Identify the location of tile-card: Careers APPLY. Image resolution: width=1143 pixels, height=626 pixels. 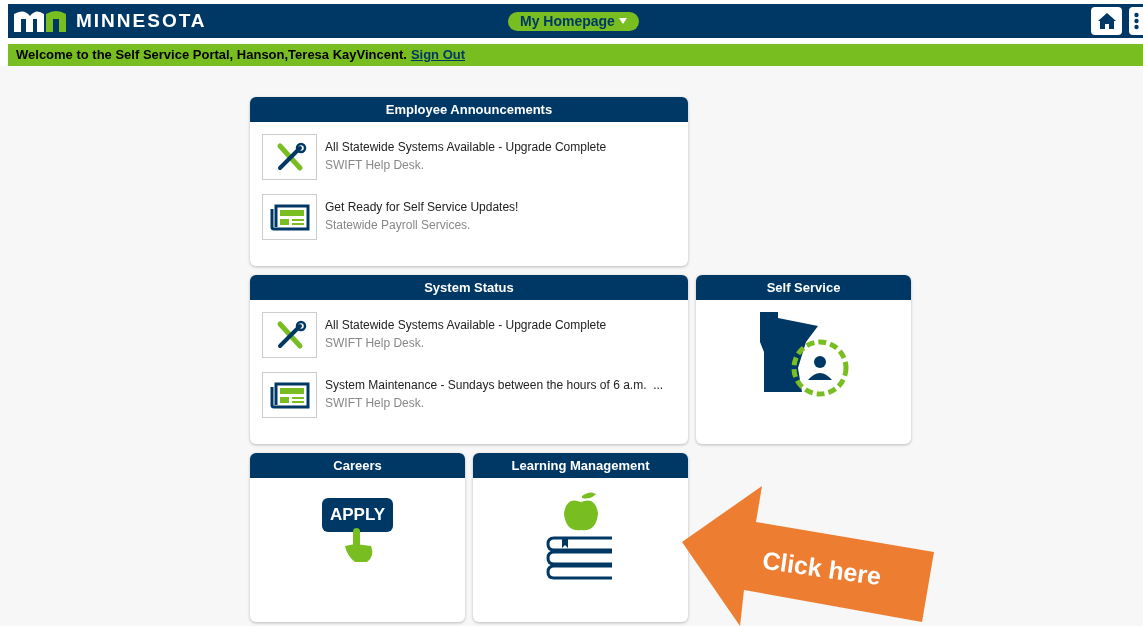
(357, 537).